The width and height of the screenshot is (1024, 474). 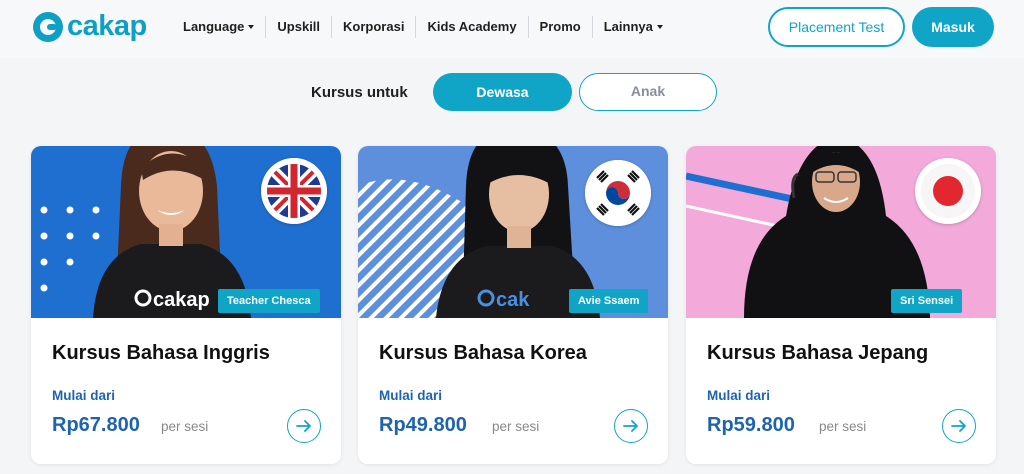 I want to click on course-title: Kursus Bahasa Inggris, so click(x=161, y=353).